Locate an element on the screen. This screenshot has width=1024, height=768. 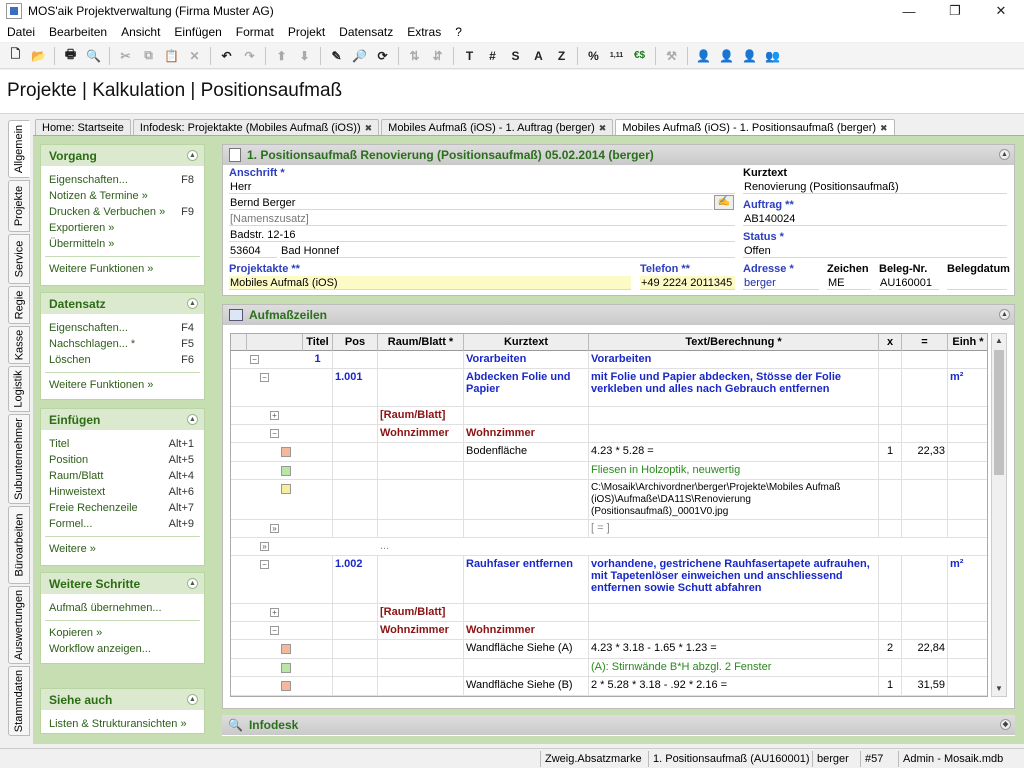
col-text: Text/Berechnung * is located at coordinates (734, 342).